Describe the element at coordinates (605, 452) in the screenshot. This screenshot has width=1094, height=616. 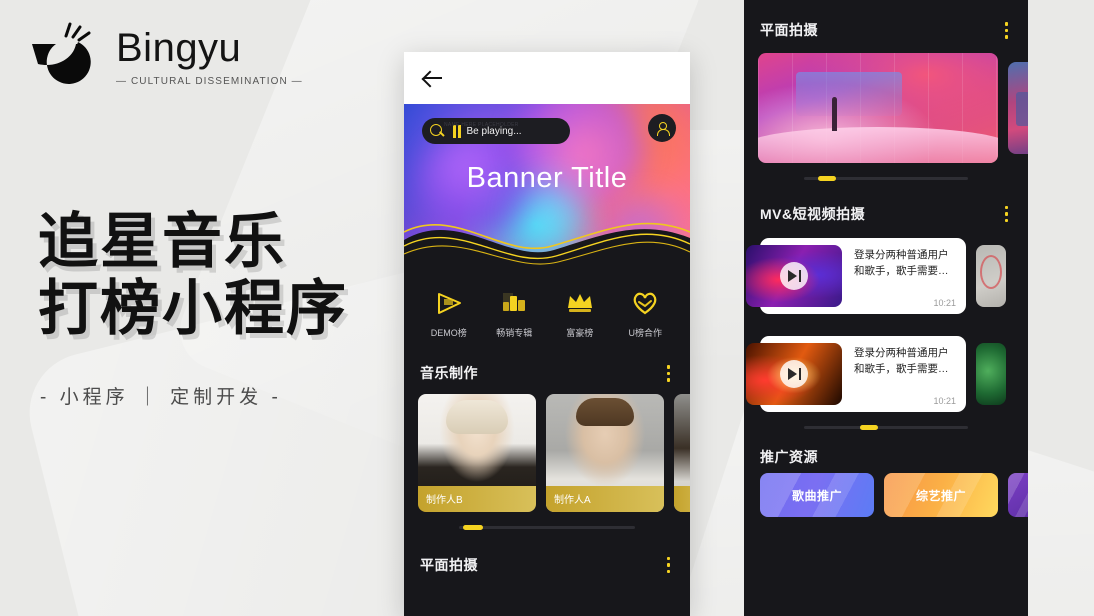
I see `music-producer-card: 制作人A` at that location.